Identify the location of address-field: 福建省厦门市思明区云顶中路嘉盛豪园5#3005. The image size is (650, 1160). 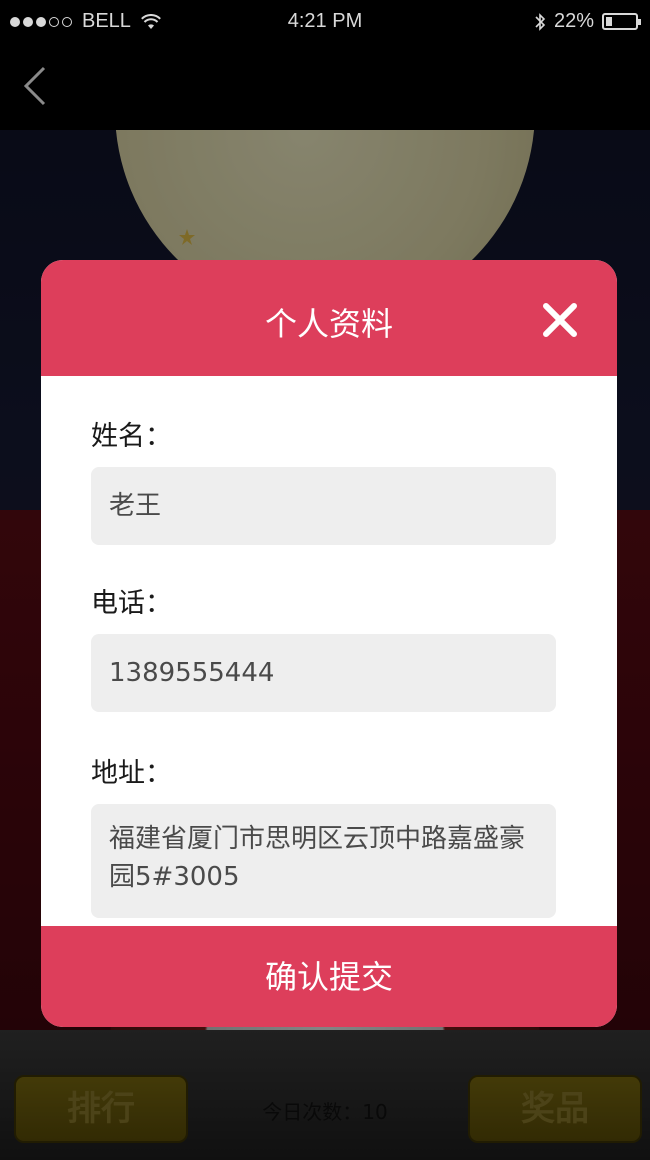
(323, 861).